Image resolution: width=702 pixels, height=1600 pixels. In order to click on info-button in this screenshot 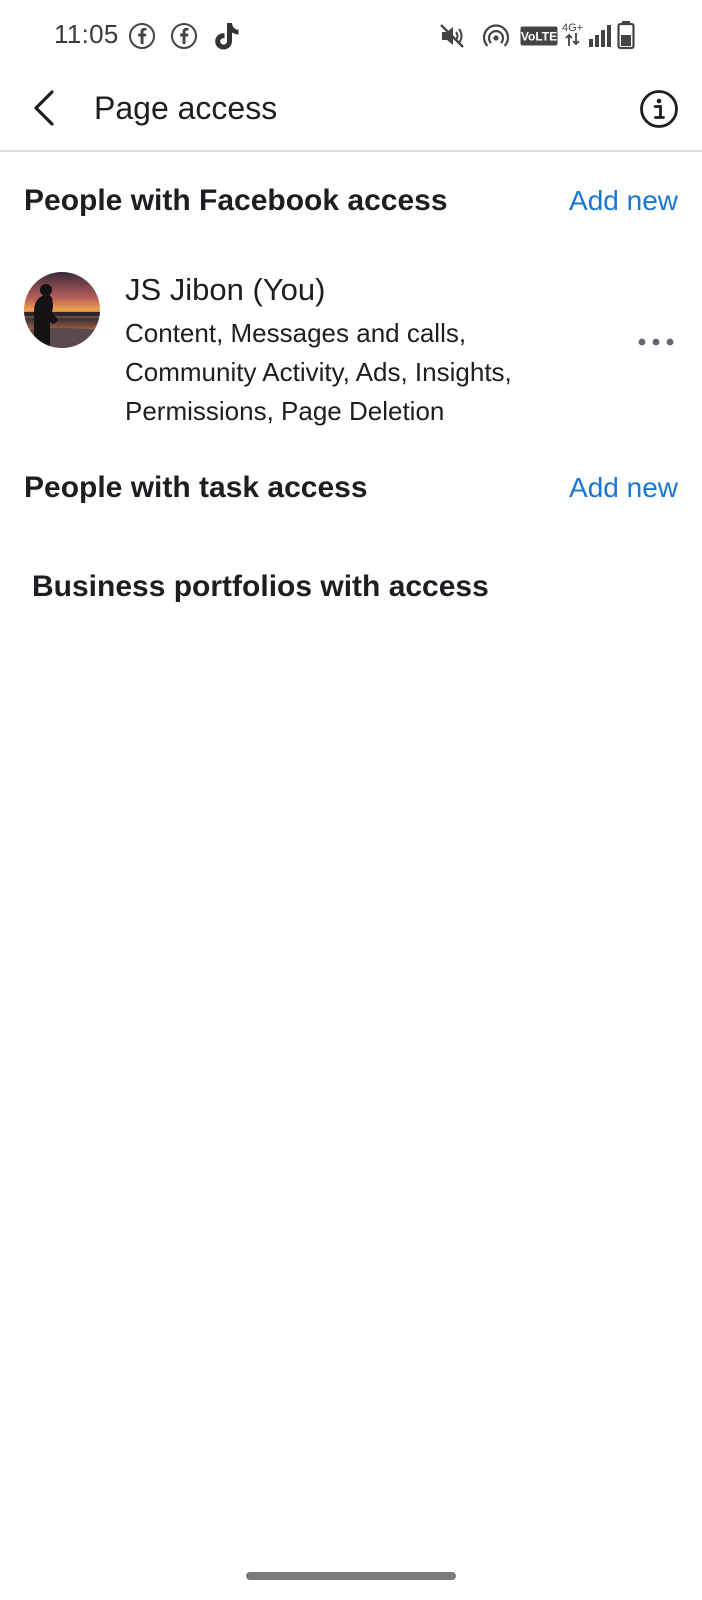, I will do `click(659, 109)`.